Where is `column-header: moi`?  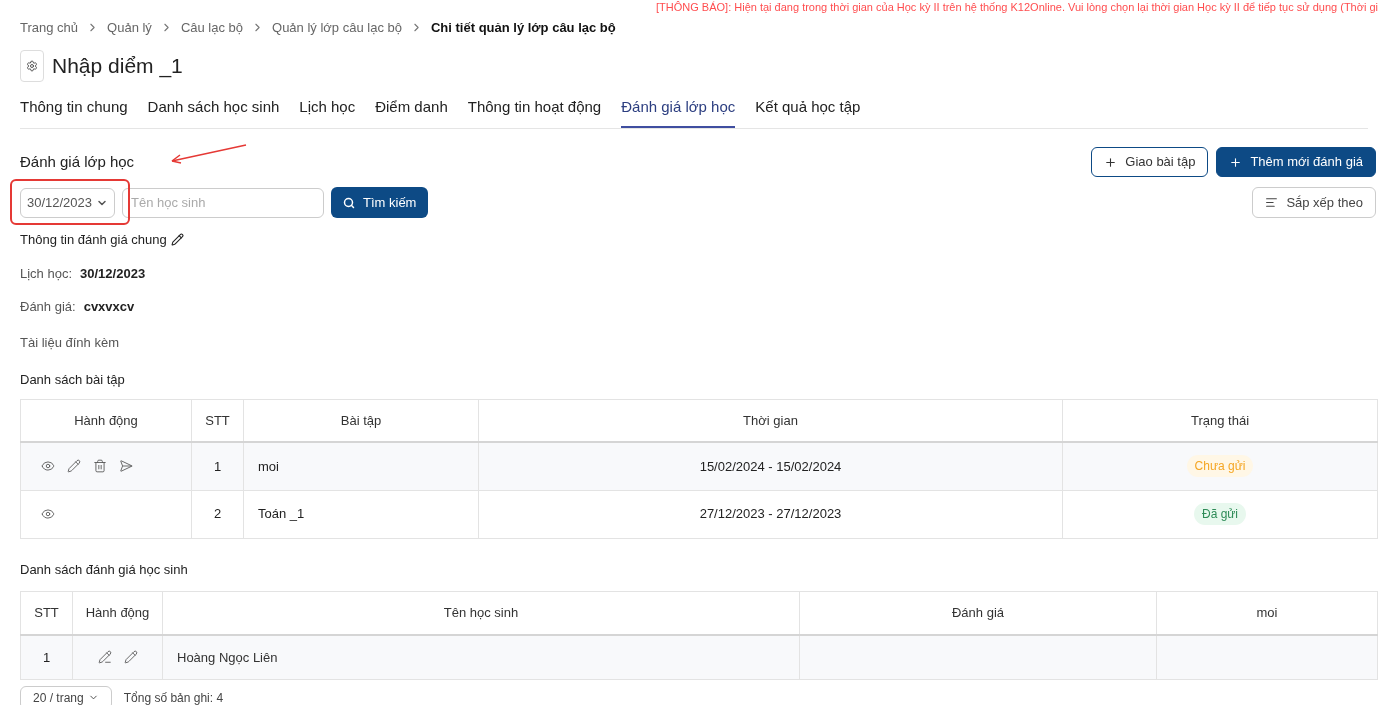
column-header: moi is located at coordinates (1267, 613).